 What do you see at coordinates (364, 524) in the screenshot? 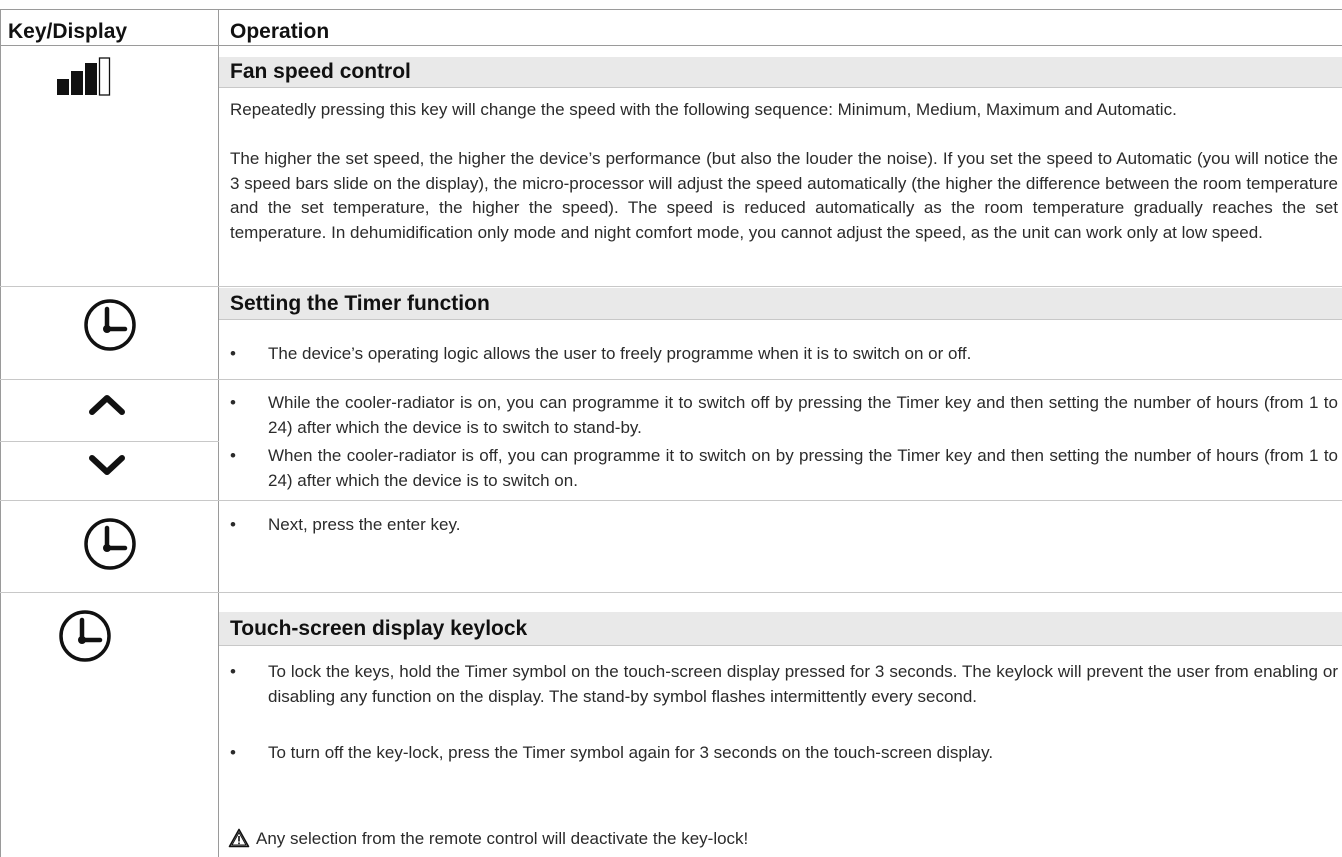
I see `enter-bullet-text: Next, press the enter key.` at bounding box center [364, 524].